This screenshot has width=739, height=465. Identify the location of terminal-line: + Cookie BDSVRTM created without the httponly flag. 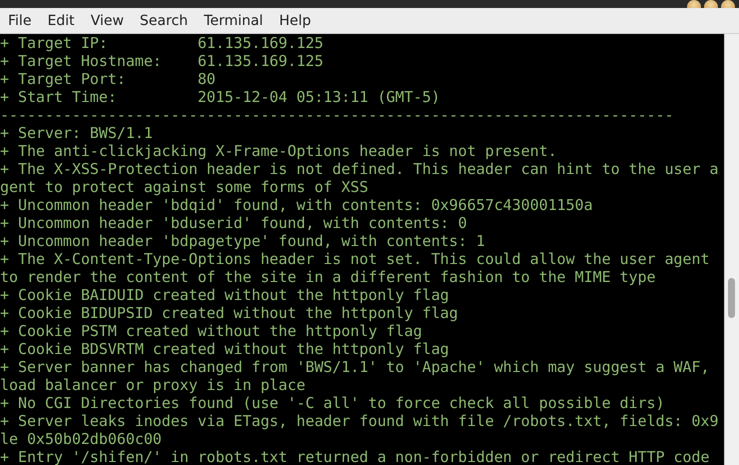
(225, 349).